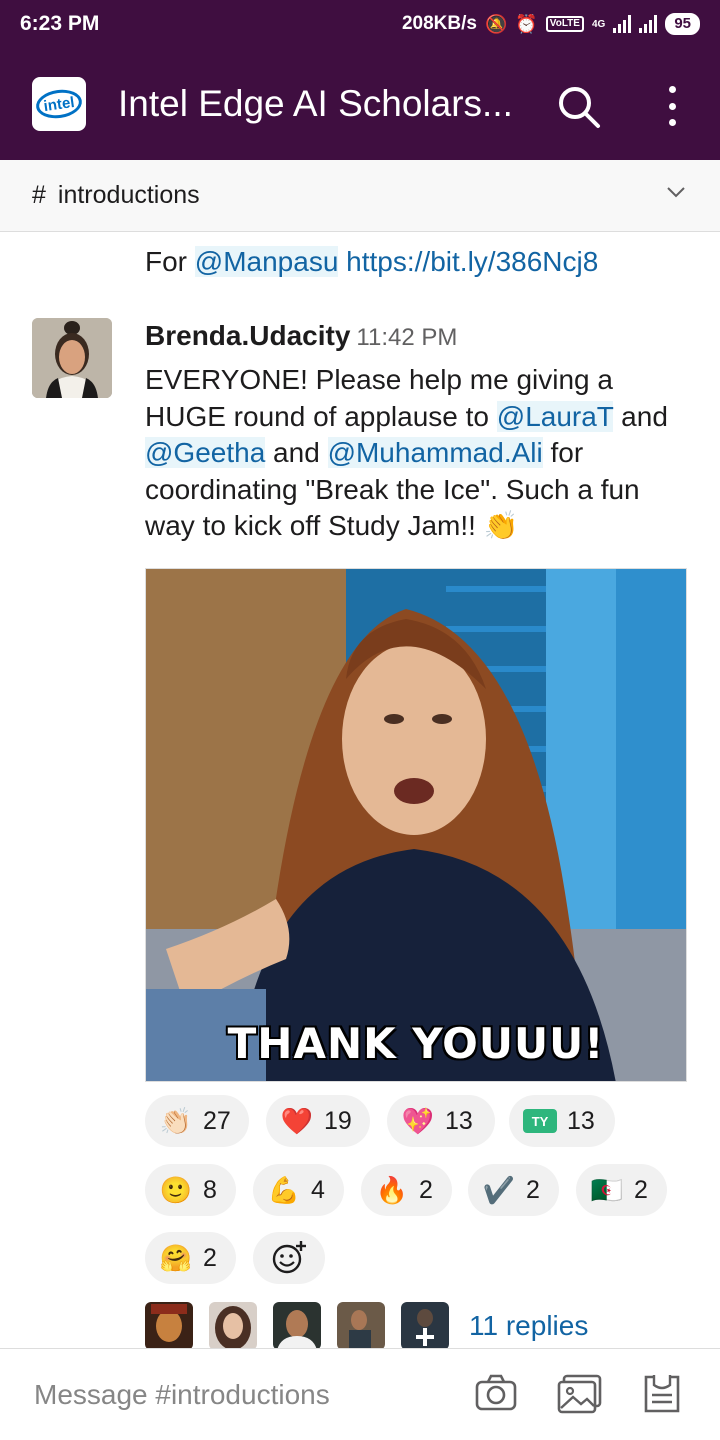  What do you see at coordinates (418, 1120) in the screenshot?
I see `sparkling-heart-icon: 💖` at bounding box center [418, 1120].